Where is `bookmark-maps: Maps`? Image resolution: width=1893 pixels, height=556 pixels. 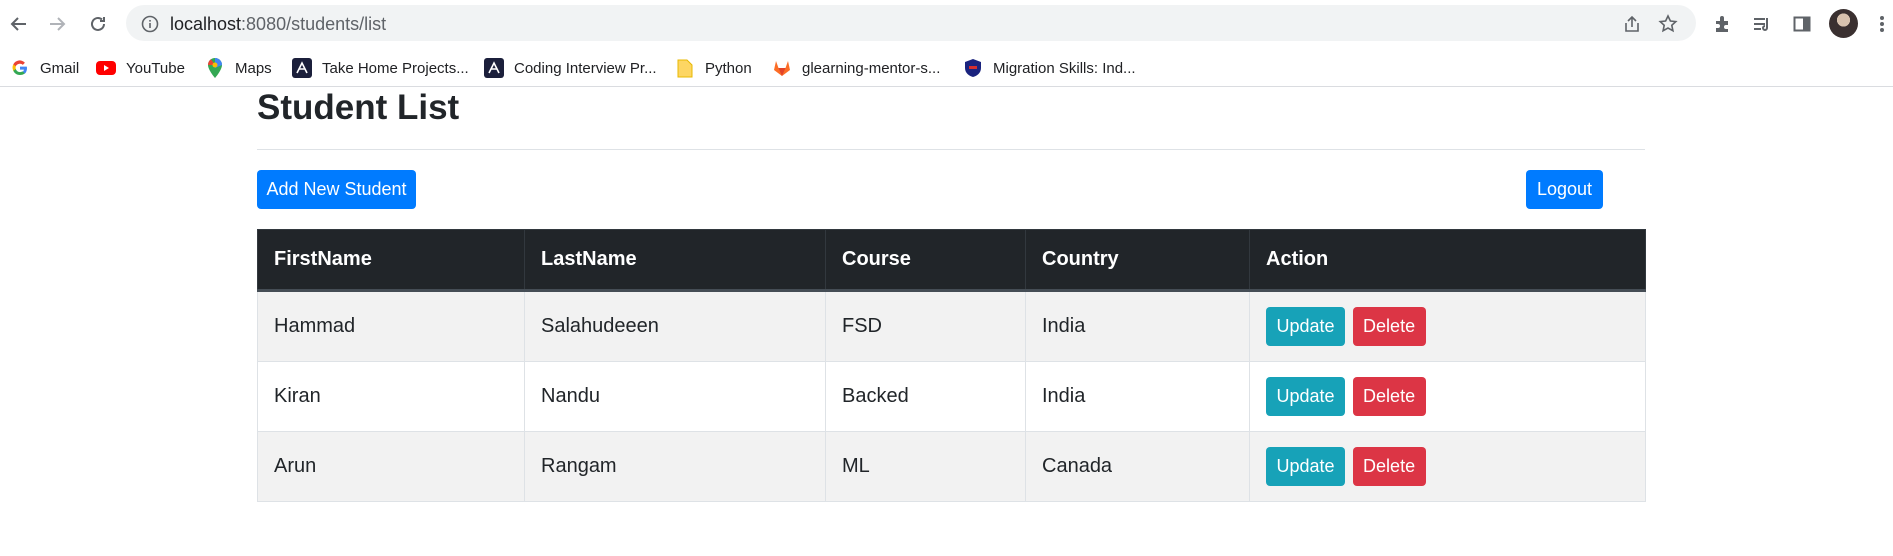
bookmark-maps: Maps is located at coordinates (238, 68).